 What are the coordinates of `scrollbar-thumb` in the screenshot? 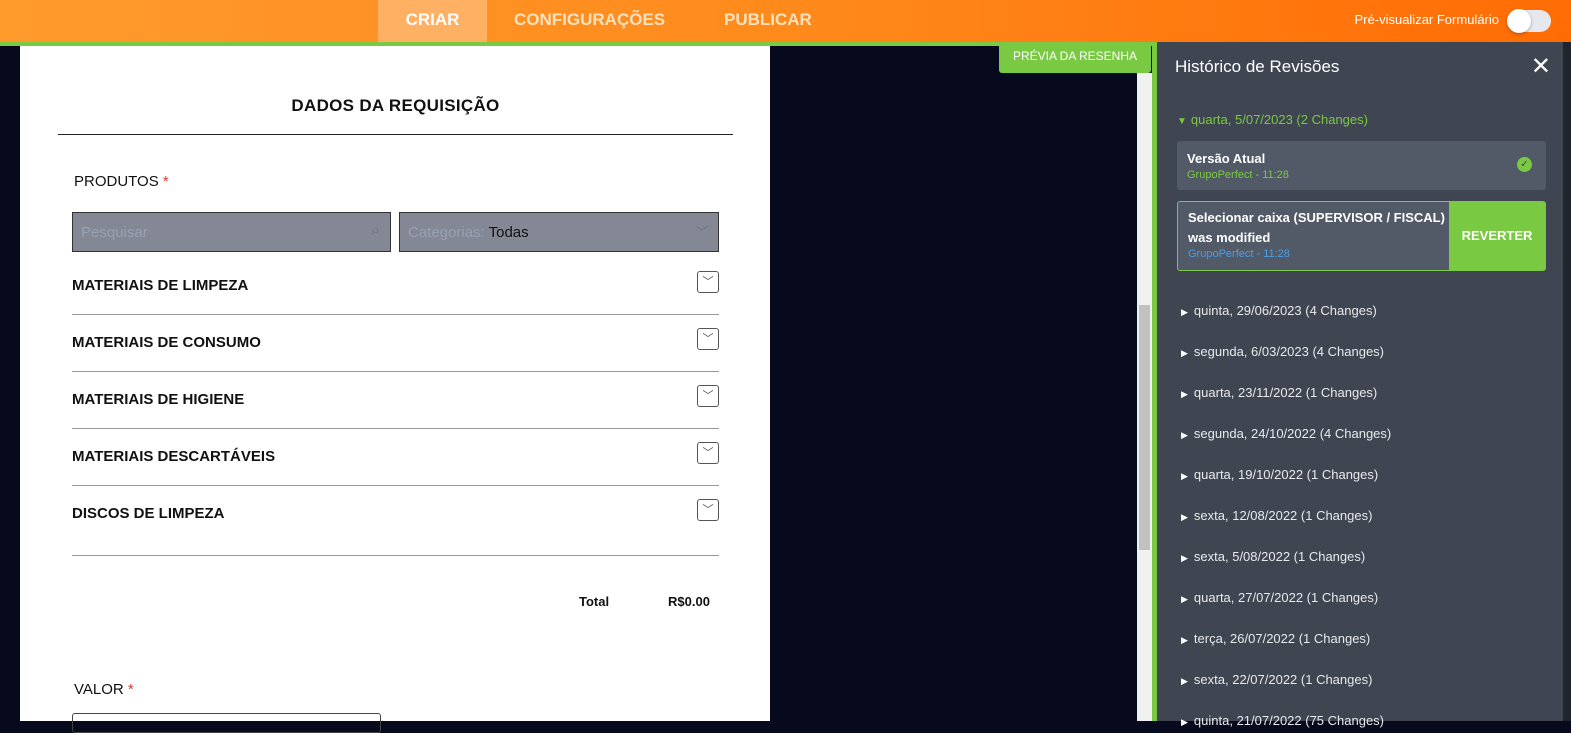 It's located at (1144, 427).